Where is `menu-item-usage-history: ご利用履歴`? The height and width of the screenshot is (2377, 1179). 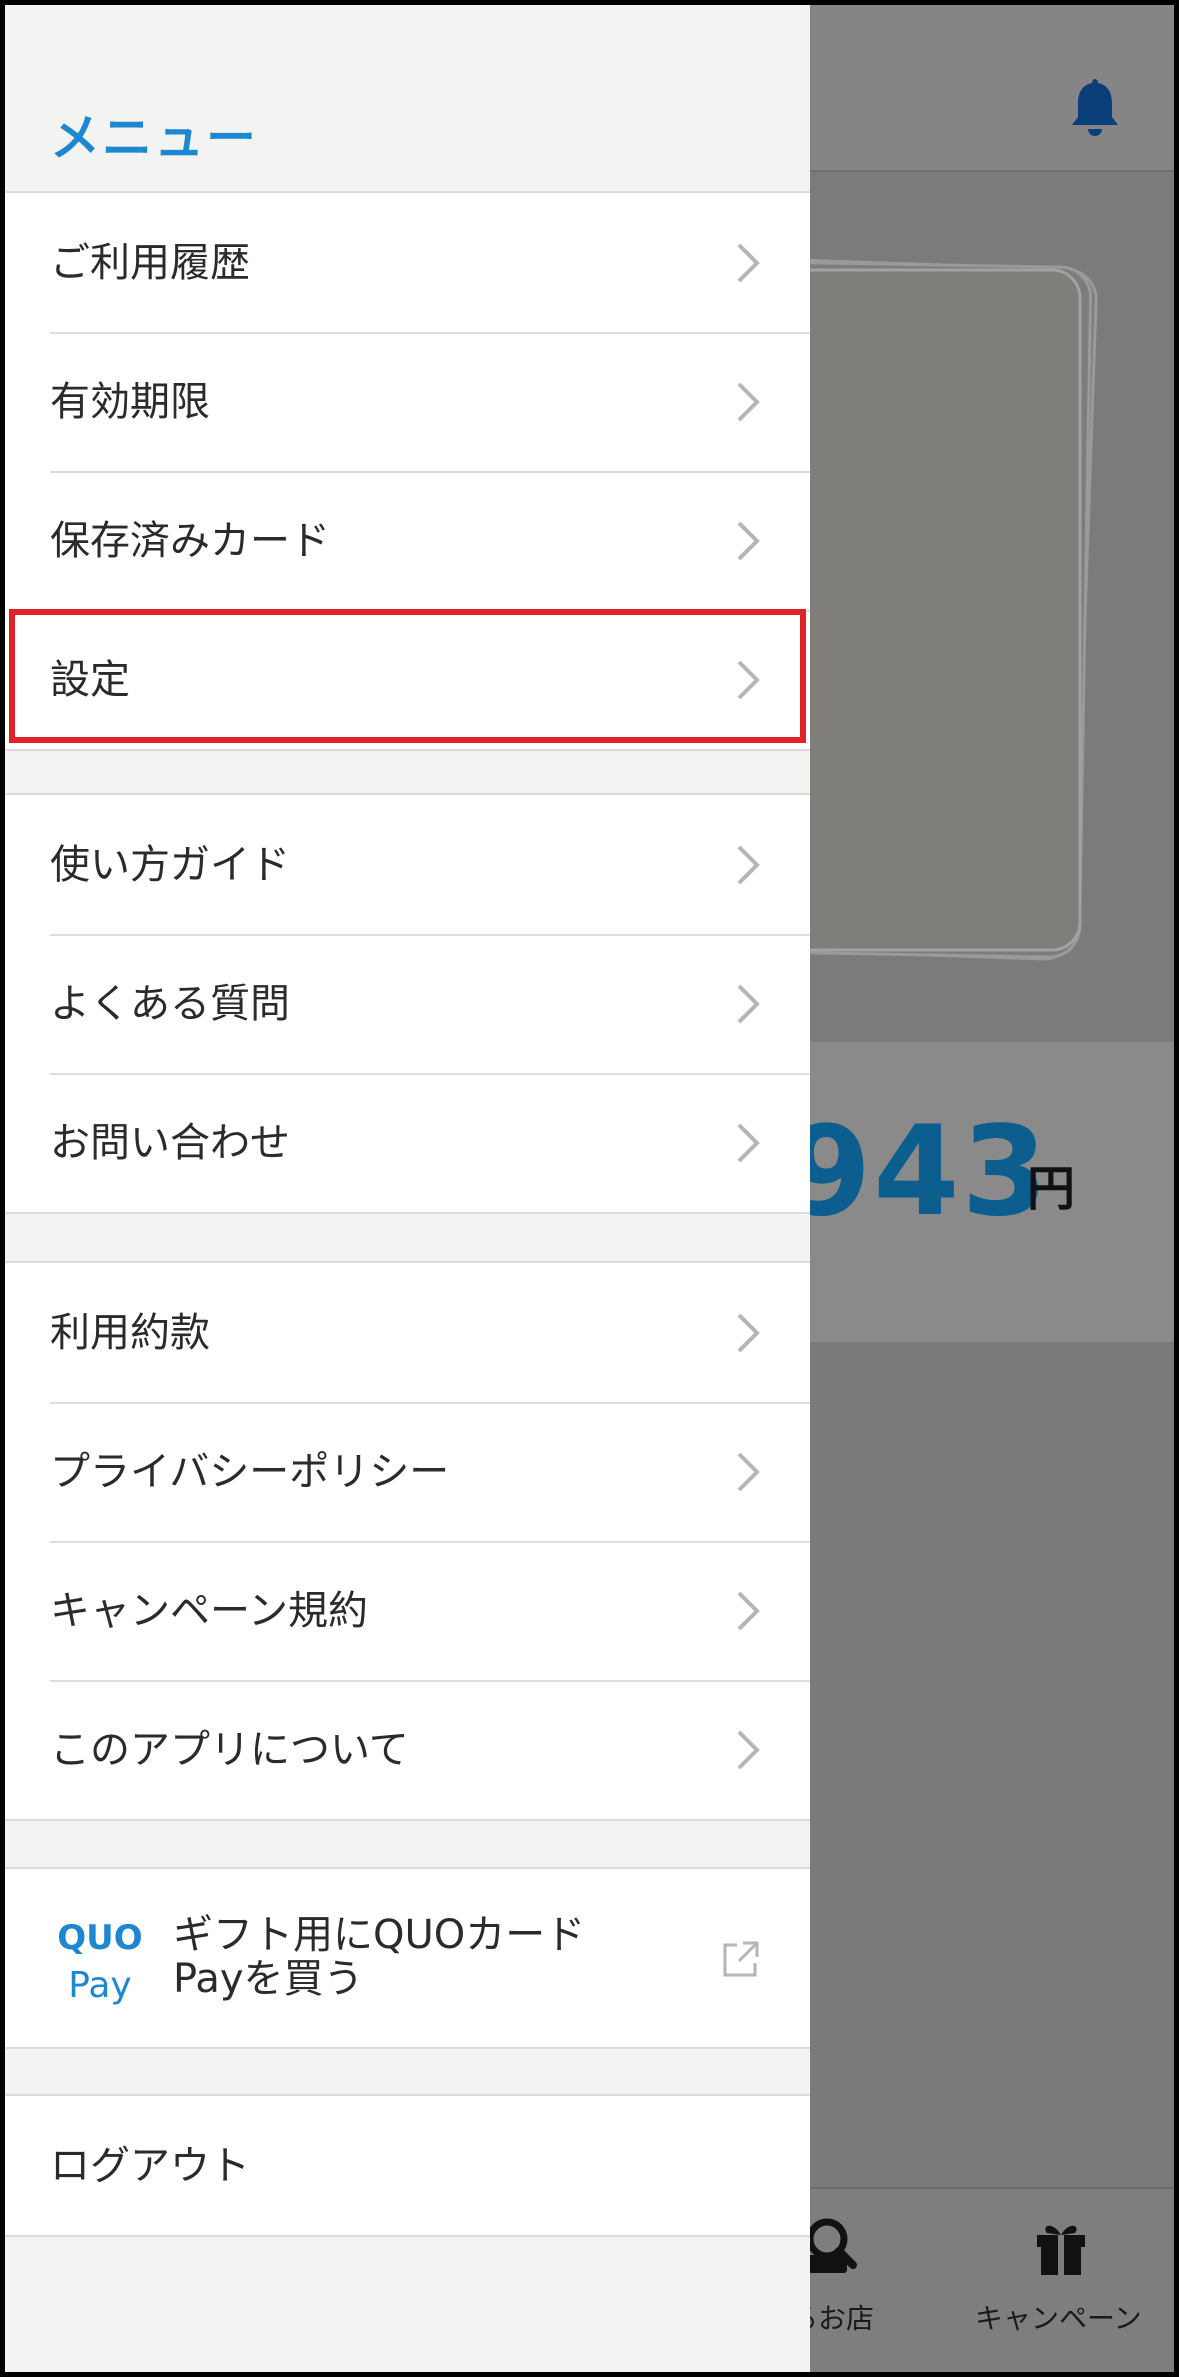
menu-item-usage-history: ご利用履歴 is located at coordinates (407, 262).